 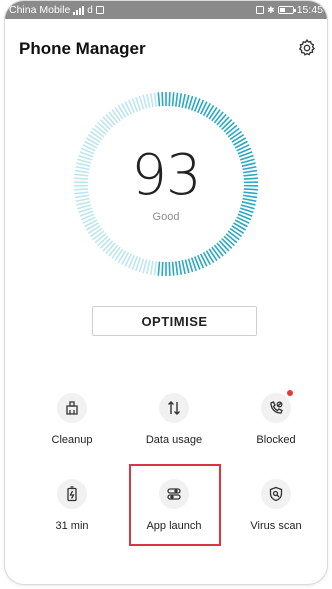 What do you see at coordinates (82, 48) in the screenshot?
I see `page-title: Phone Manager` at bounding box center [82, 48].